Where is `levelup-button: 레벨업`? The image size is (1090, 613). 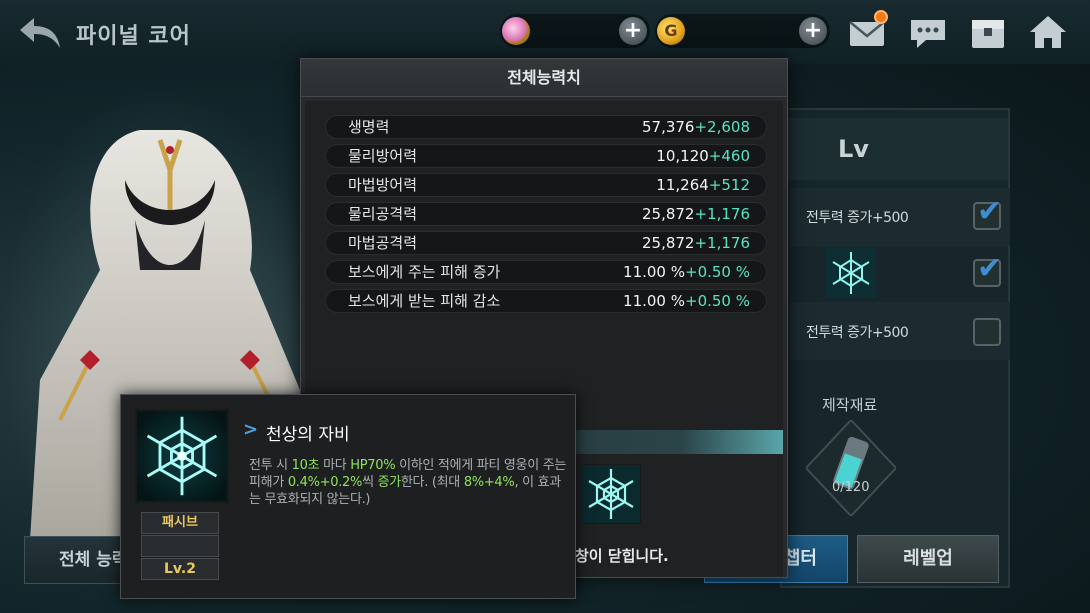 levelup-button: 레벨업 is located at coordinates (928, 559).